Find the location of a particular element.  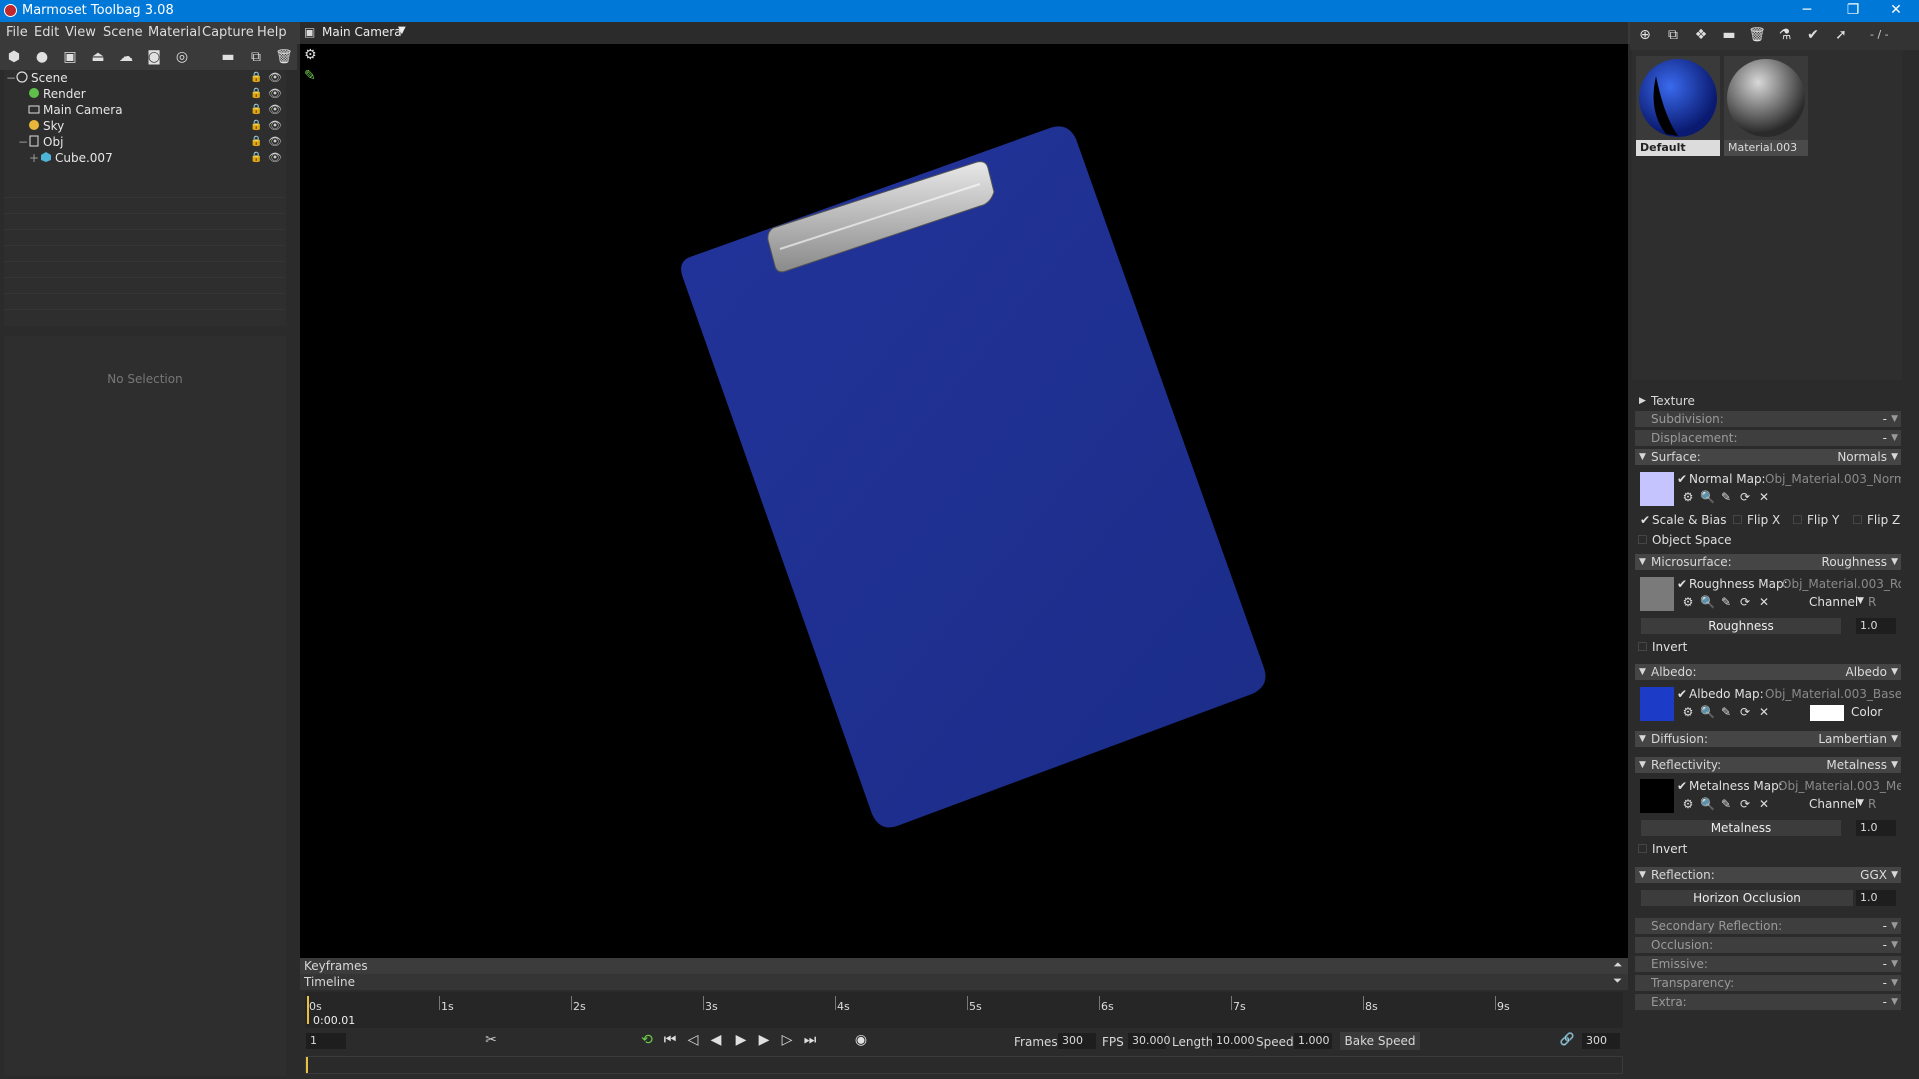

timeline-options-icon: ◉ is located at coordinates (861, 1040).